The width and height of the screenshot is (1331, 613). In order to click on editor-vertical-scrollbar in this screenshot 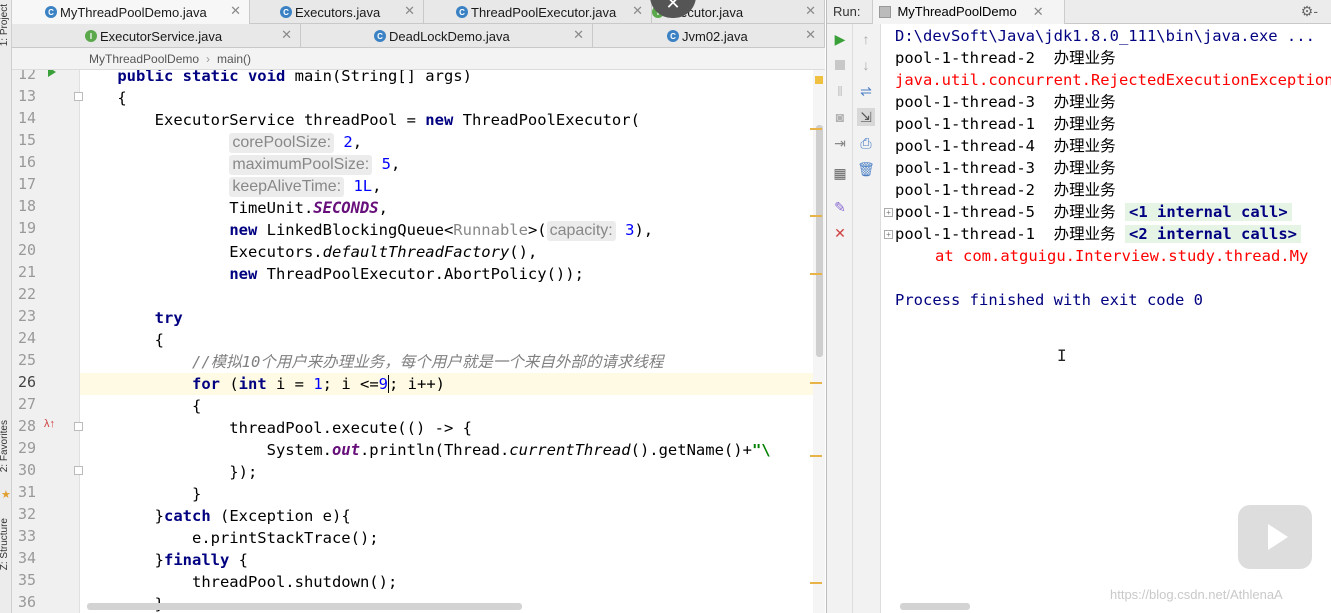, I will do `click(817, 341)`.